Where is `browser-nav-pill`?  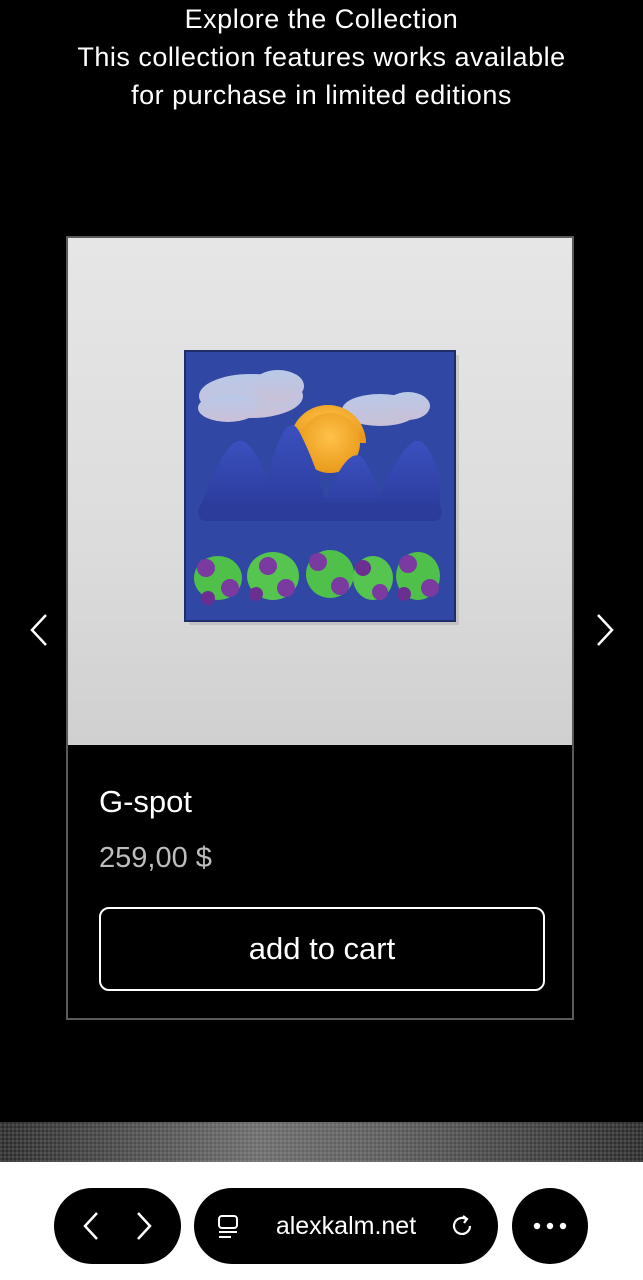
browser-nav-pill is located at coordinates (117, 1226).